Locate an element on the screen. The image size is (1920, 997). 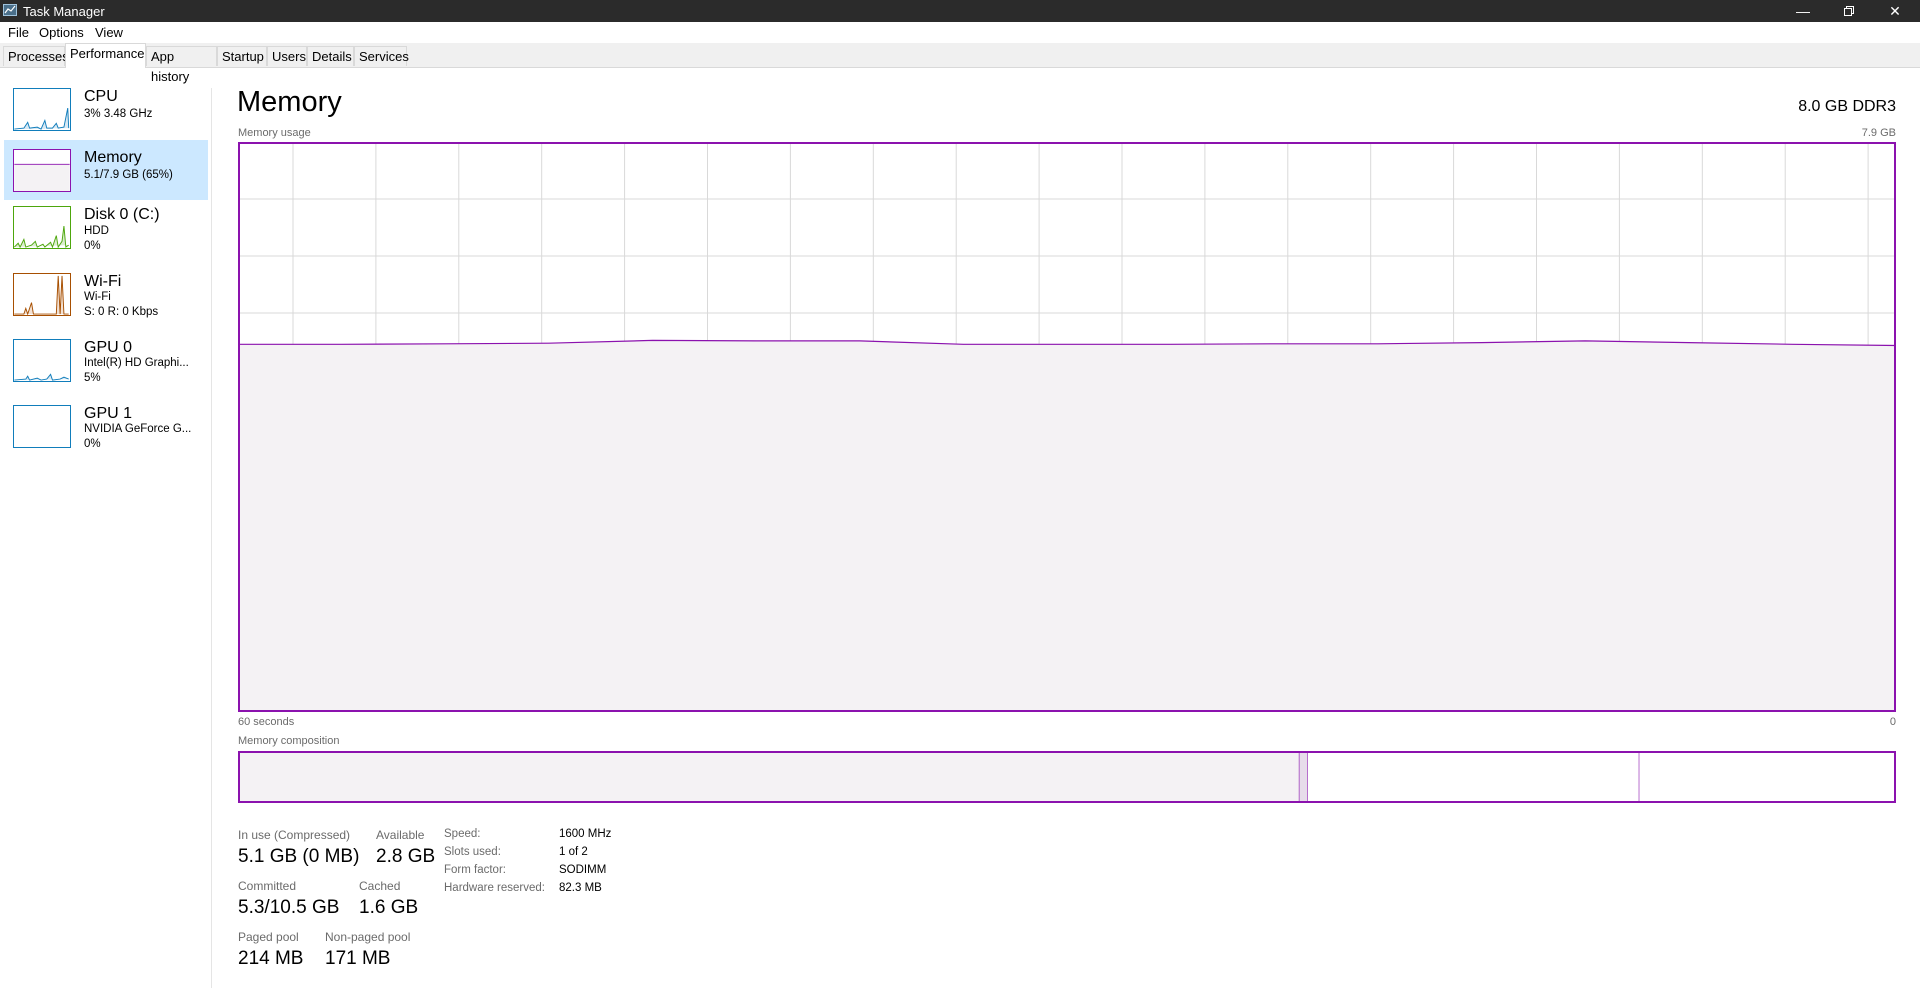
window-title: Task Manager is located at coordinates (64, 11).